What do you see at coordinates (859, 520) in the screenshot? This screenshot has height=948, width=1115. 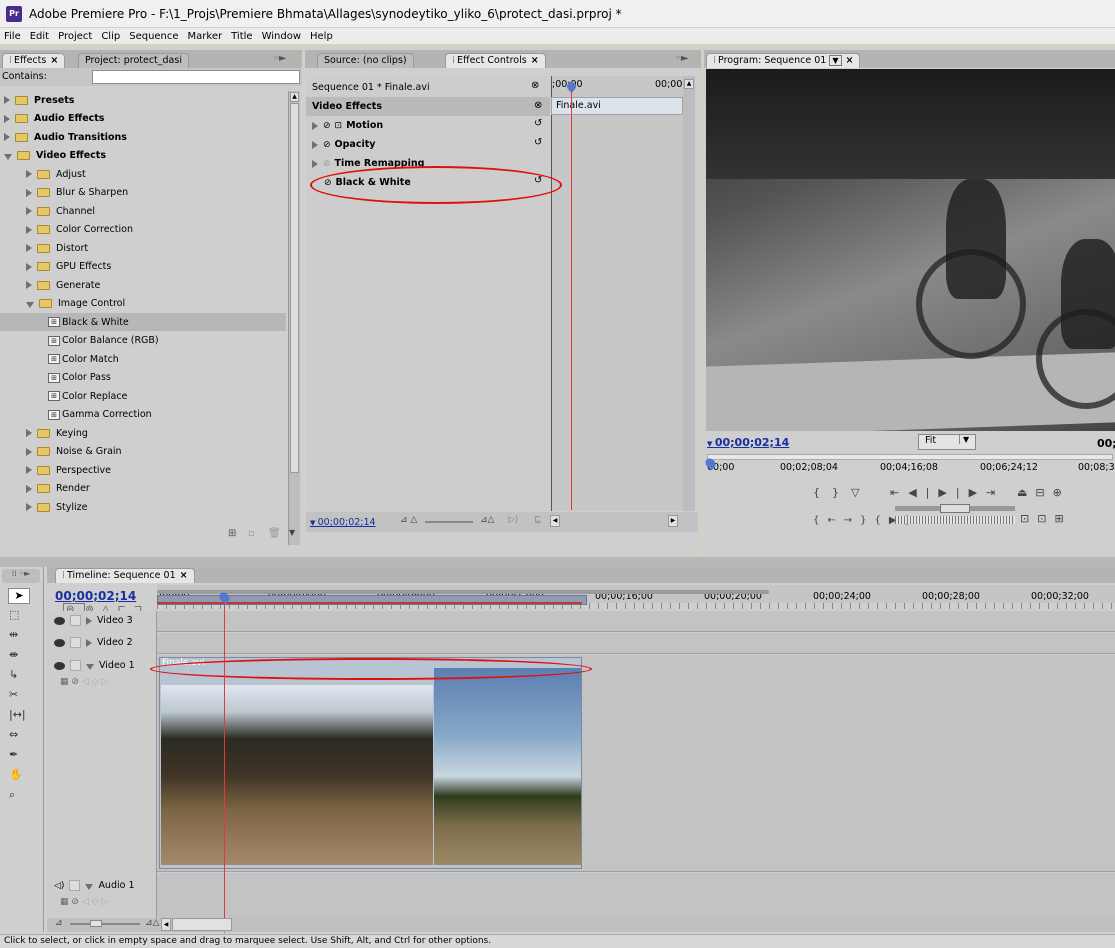 I see `go-to-next-edit-icon: →}` at bounding box center [859, 520].